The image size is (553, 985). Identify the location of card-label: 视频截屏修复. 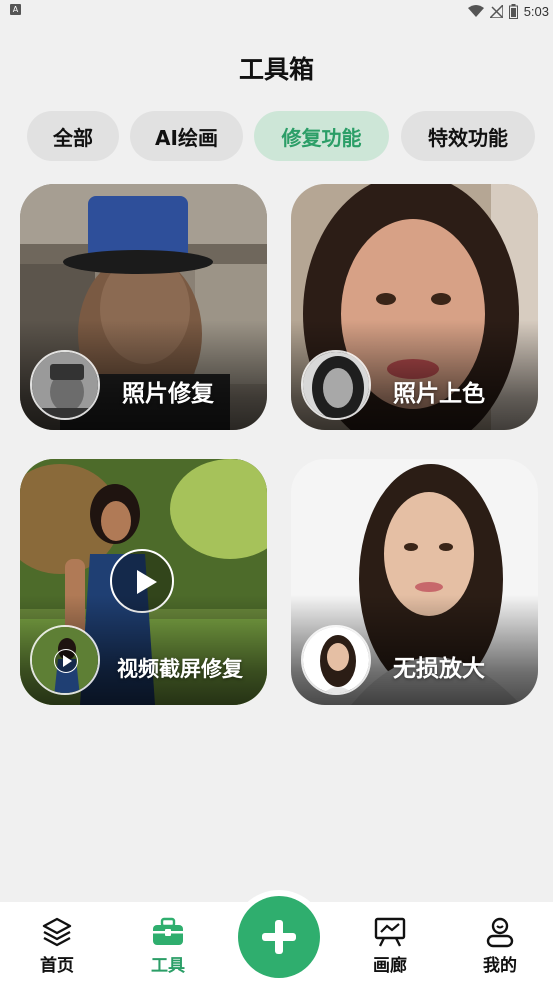
(180, 669).